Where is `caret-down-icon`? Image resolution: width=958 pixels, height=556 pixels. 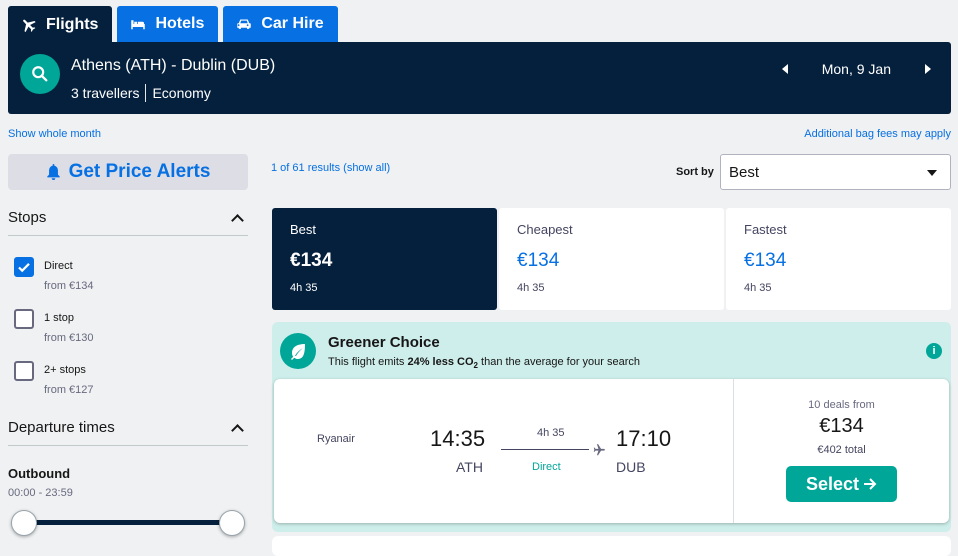
caret-down-icon is located at coordinates (932, 173).